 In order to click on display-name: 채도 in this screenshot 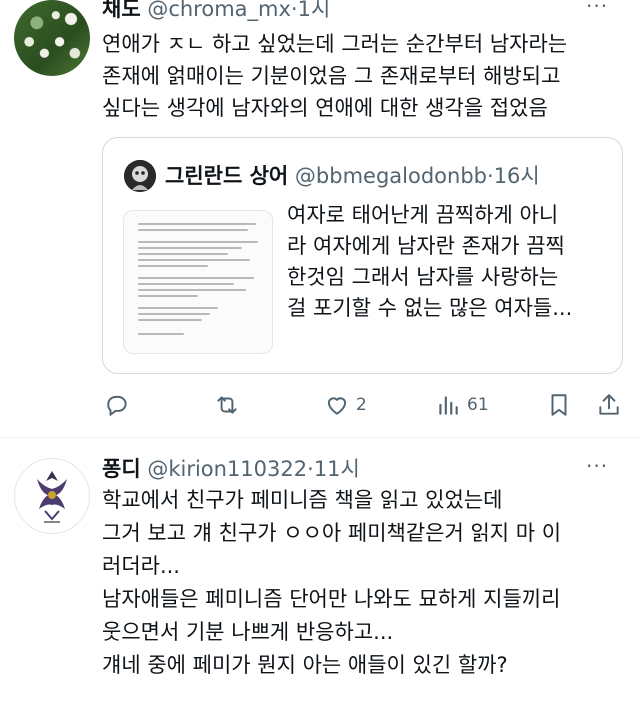, I will do `click(121, 10)`.